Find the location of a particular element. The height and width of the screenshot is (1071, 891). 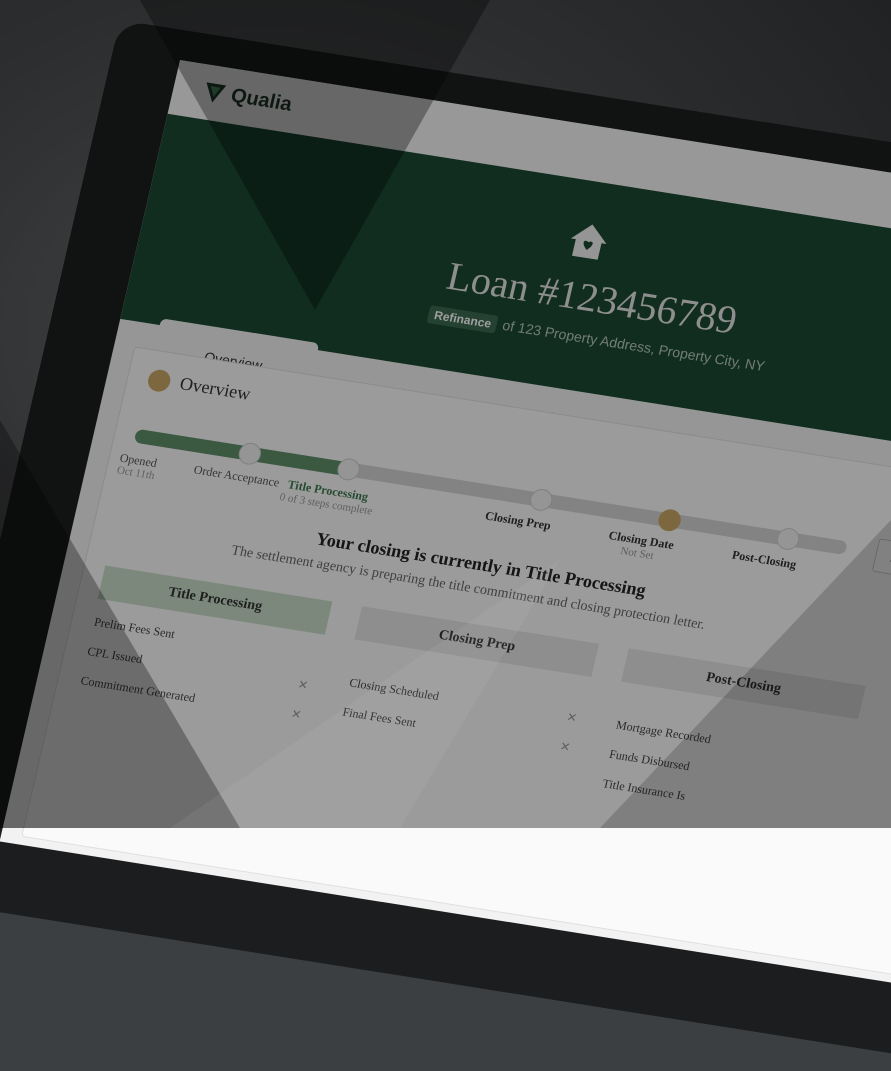

overview-icon is located at coordinates (159, 381).